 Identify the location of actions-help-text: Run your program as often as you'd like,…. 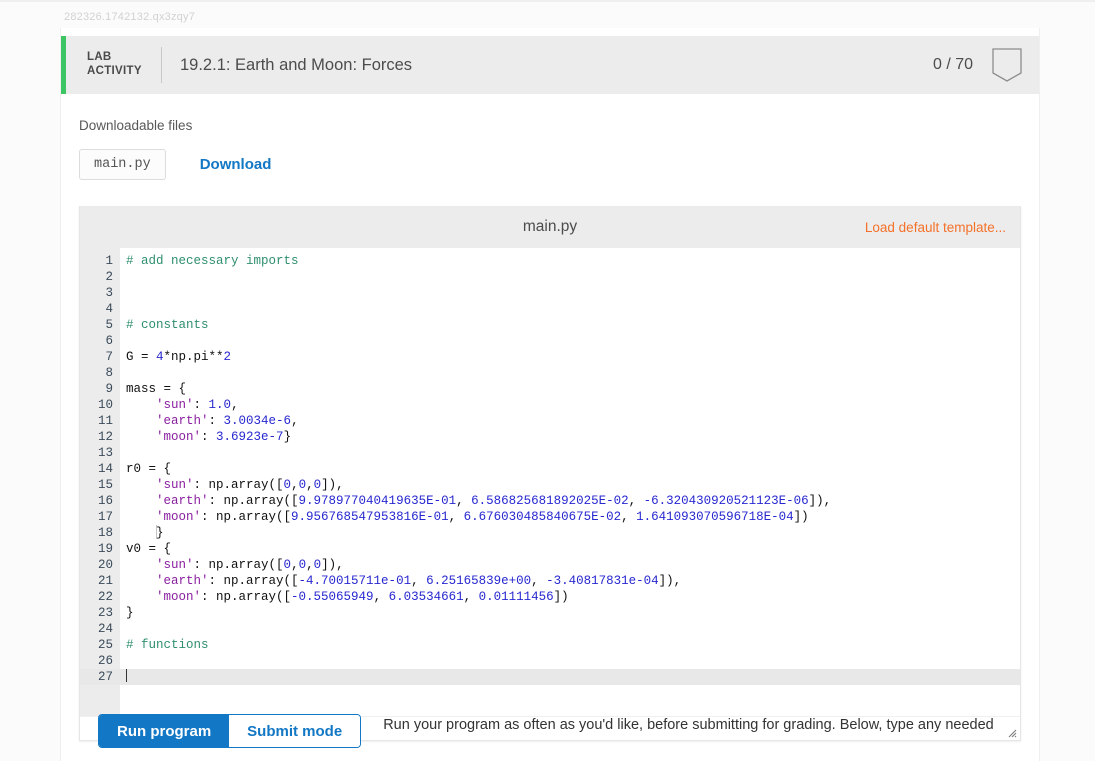
(688, 725).